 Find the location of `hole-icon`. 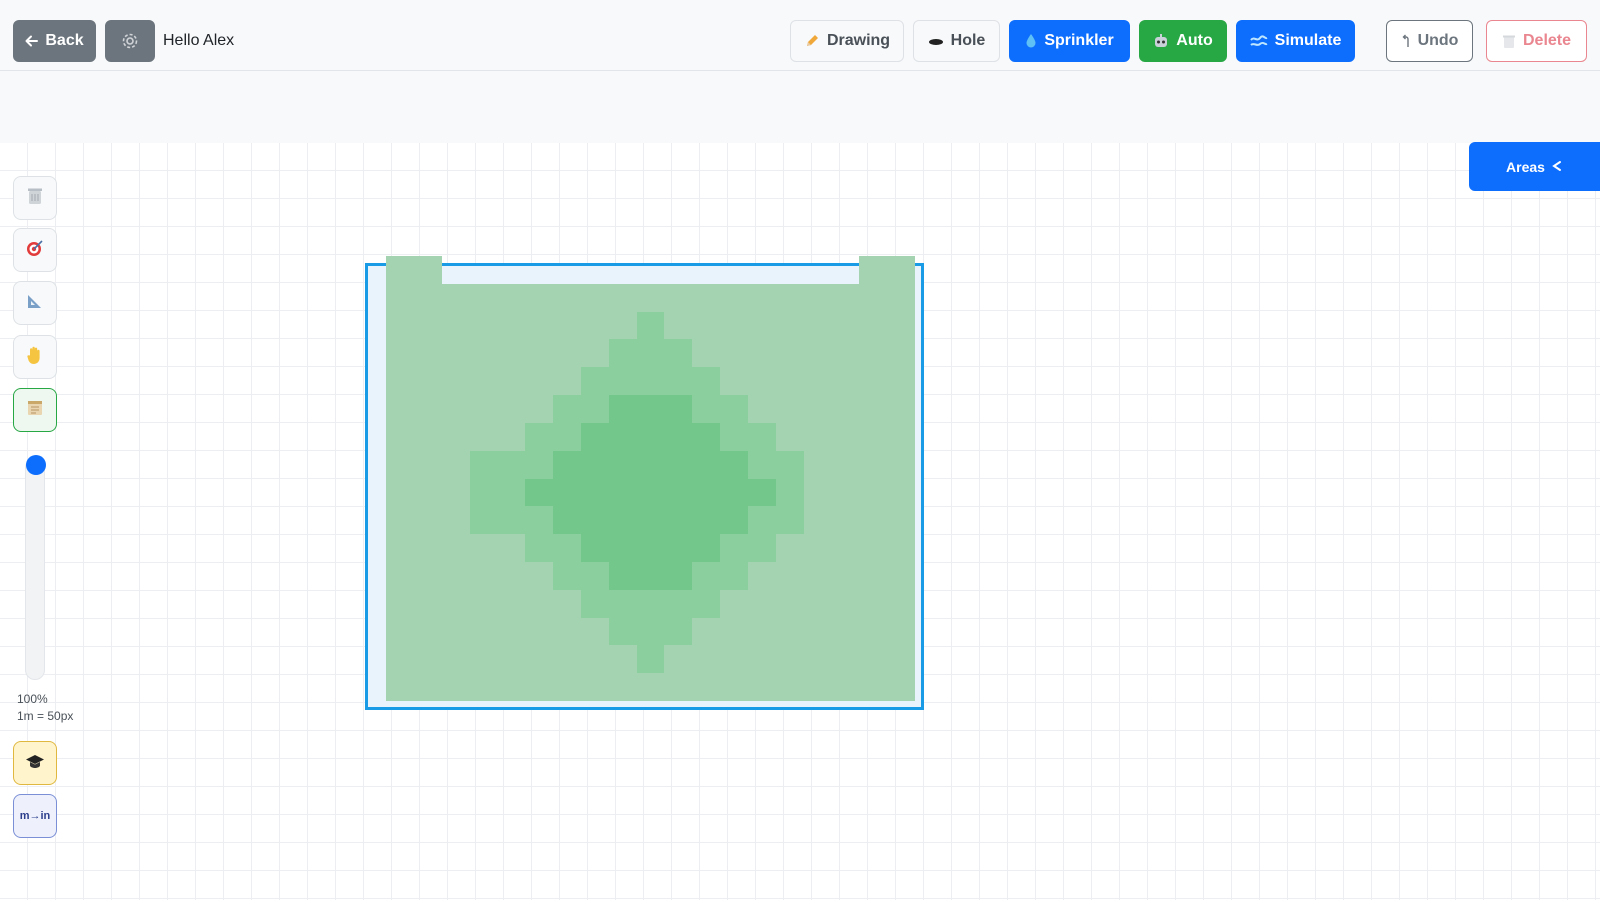

hole-icon is located at coordinates (936, 41).